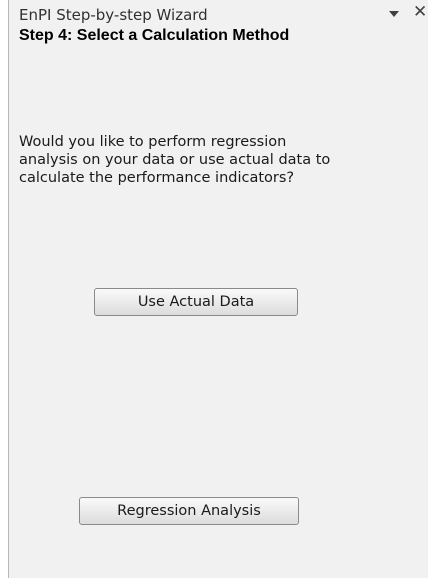  Describe the element at coordinates (218, 13) in the screenshot. I see `task-pane-title-bar: EnPI Step-by-step Wizard ✕` at that location.